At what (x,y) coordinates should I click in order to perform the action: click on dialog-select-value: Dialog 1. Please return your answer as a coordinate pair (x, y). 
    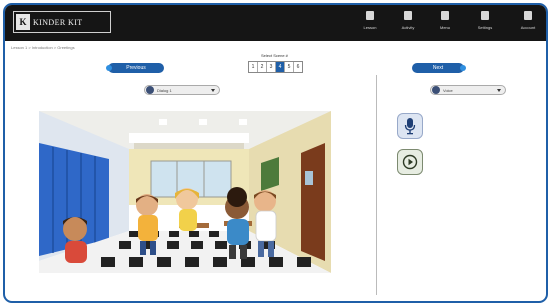
    Looking at the image, I should click on (164, 90).